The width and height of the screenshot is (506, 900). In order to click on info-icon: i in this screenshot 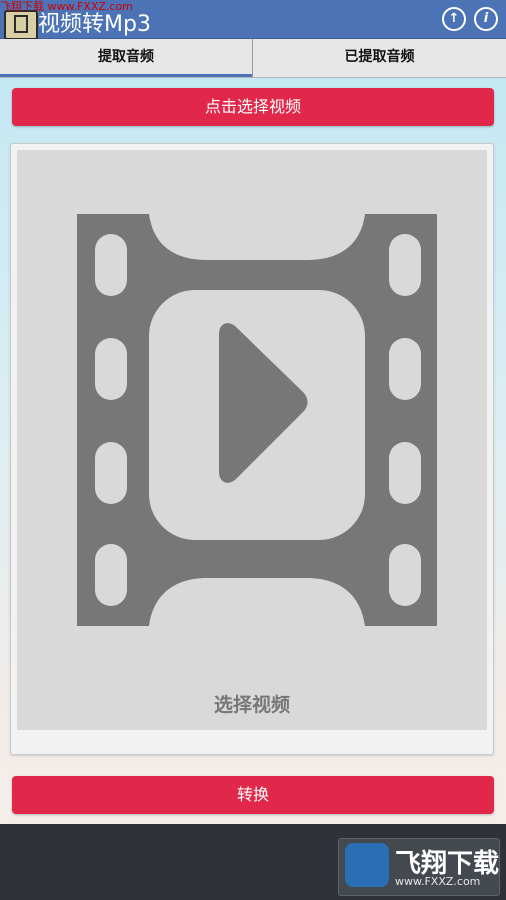, I will do `click(486, 19)`.